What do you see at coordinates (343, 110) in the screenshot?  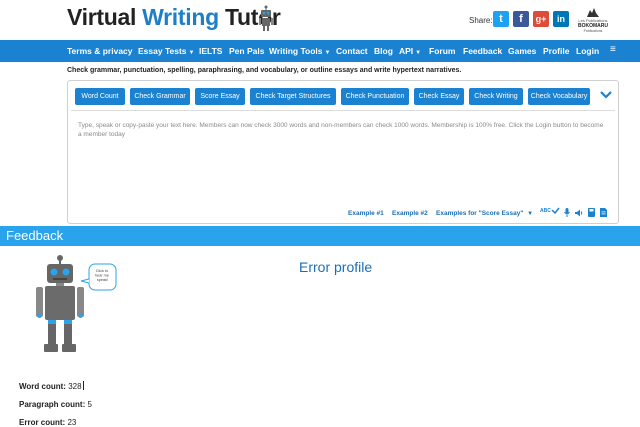 I see `toolbar-divider` at bounding box center [343, 110].